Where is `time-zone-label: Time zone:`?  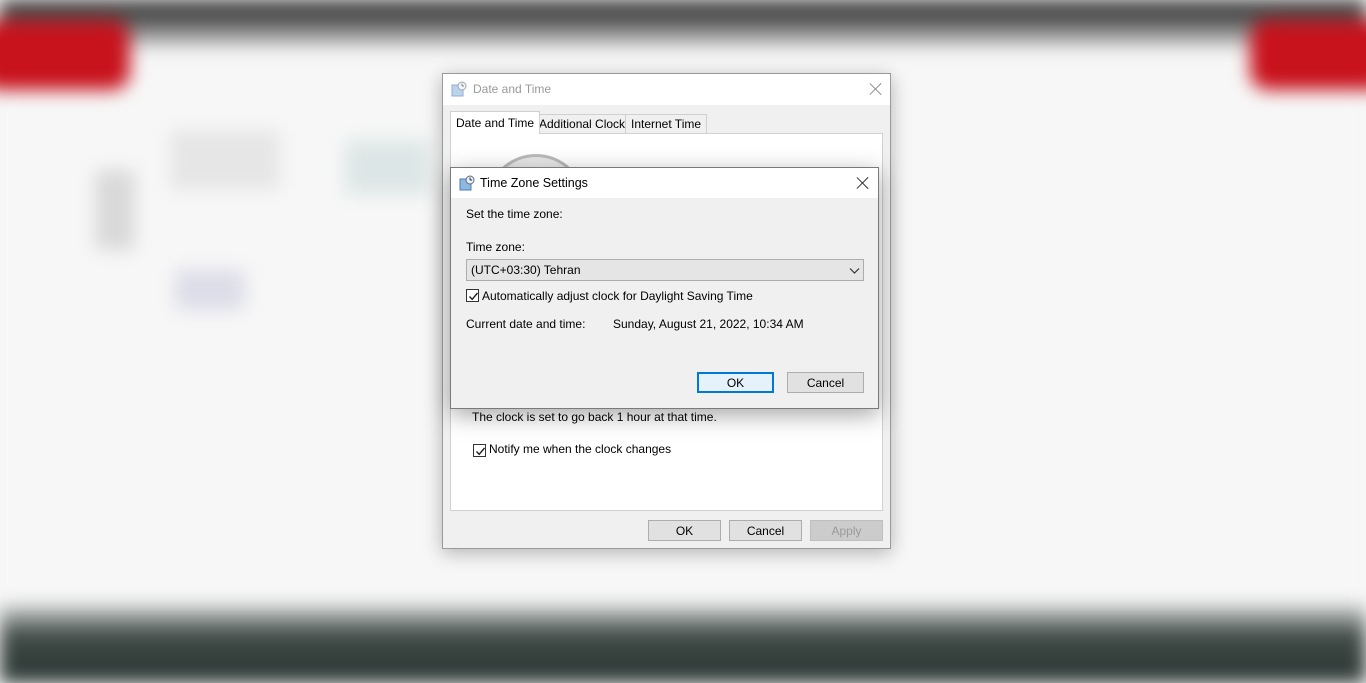 time-zone-label: Time zone: is located at coordinates (495, 247).